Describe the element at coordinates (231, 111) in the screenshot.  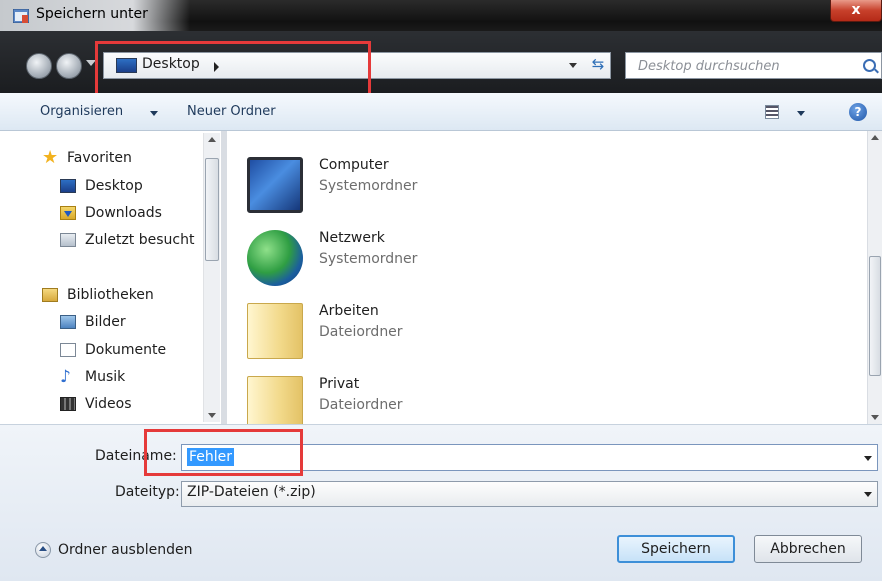
I see `new-folder-button: Neuer Ordner` at that location.